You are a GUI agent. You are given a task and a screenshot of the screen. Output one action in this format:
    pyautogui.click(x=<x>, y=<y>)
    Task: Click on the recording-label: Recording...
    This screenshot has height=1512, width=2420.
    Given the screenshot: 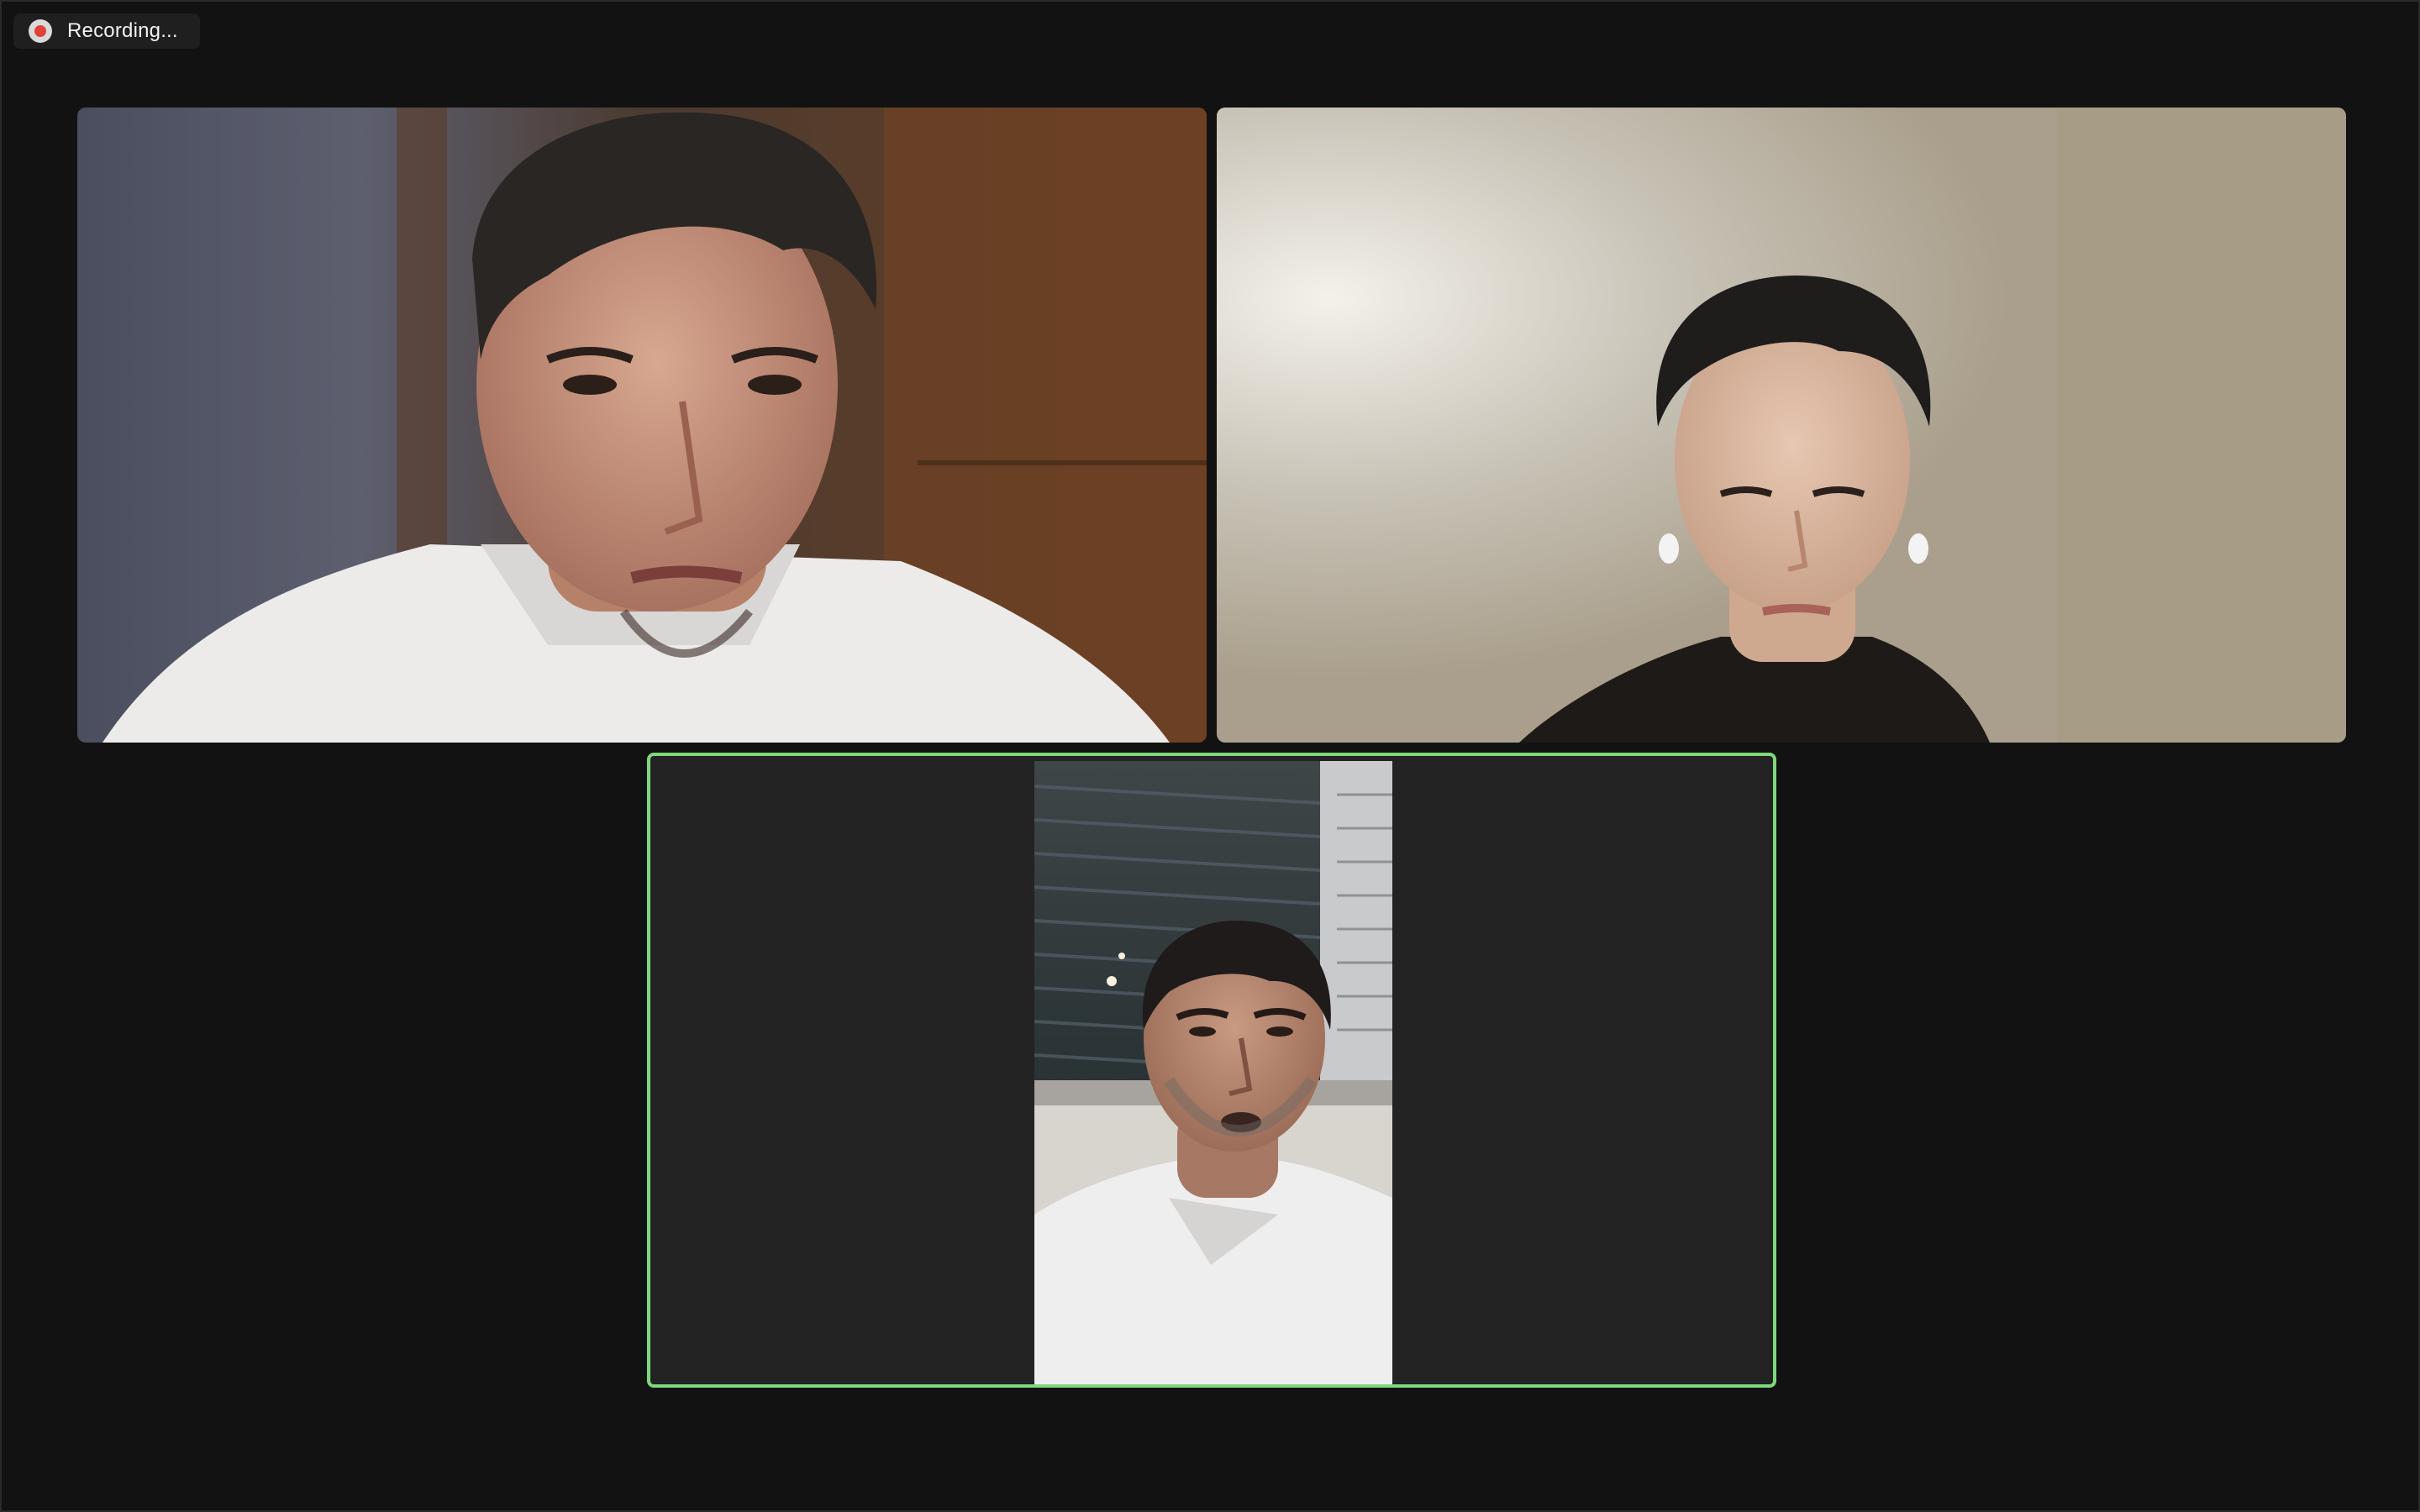 What is the action you would take?
    pyautogui.click(x=123, y=30)
    